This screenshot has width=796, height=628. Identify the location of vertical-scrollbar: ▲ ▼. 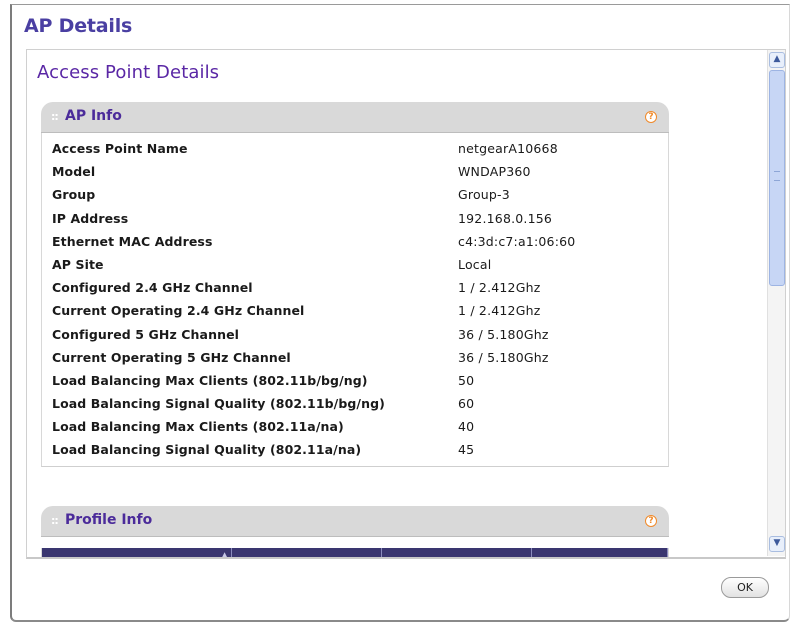
(776, 303).